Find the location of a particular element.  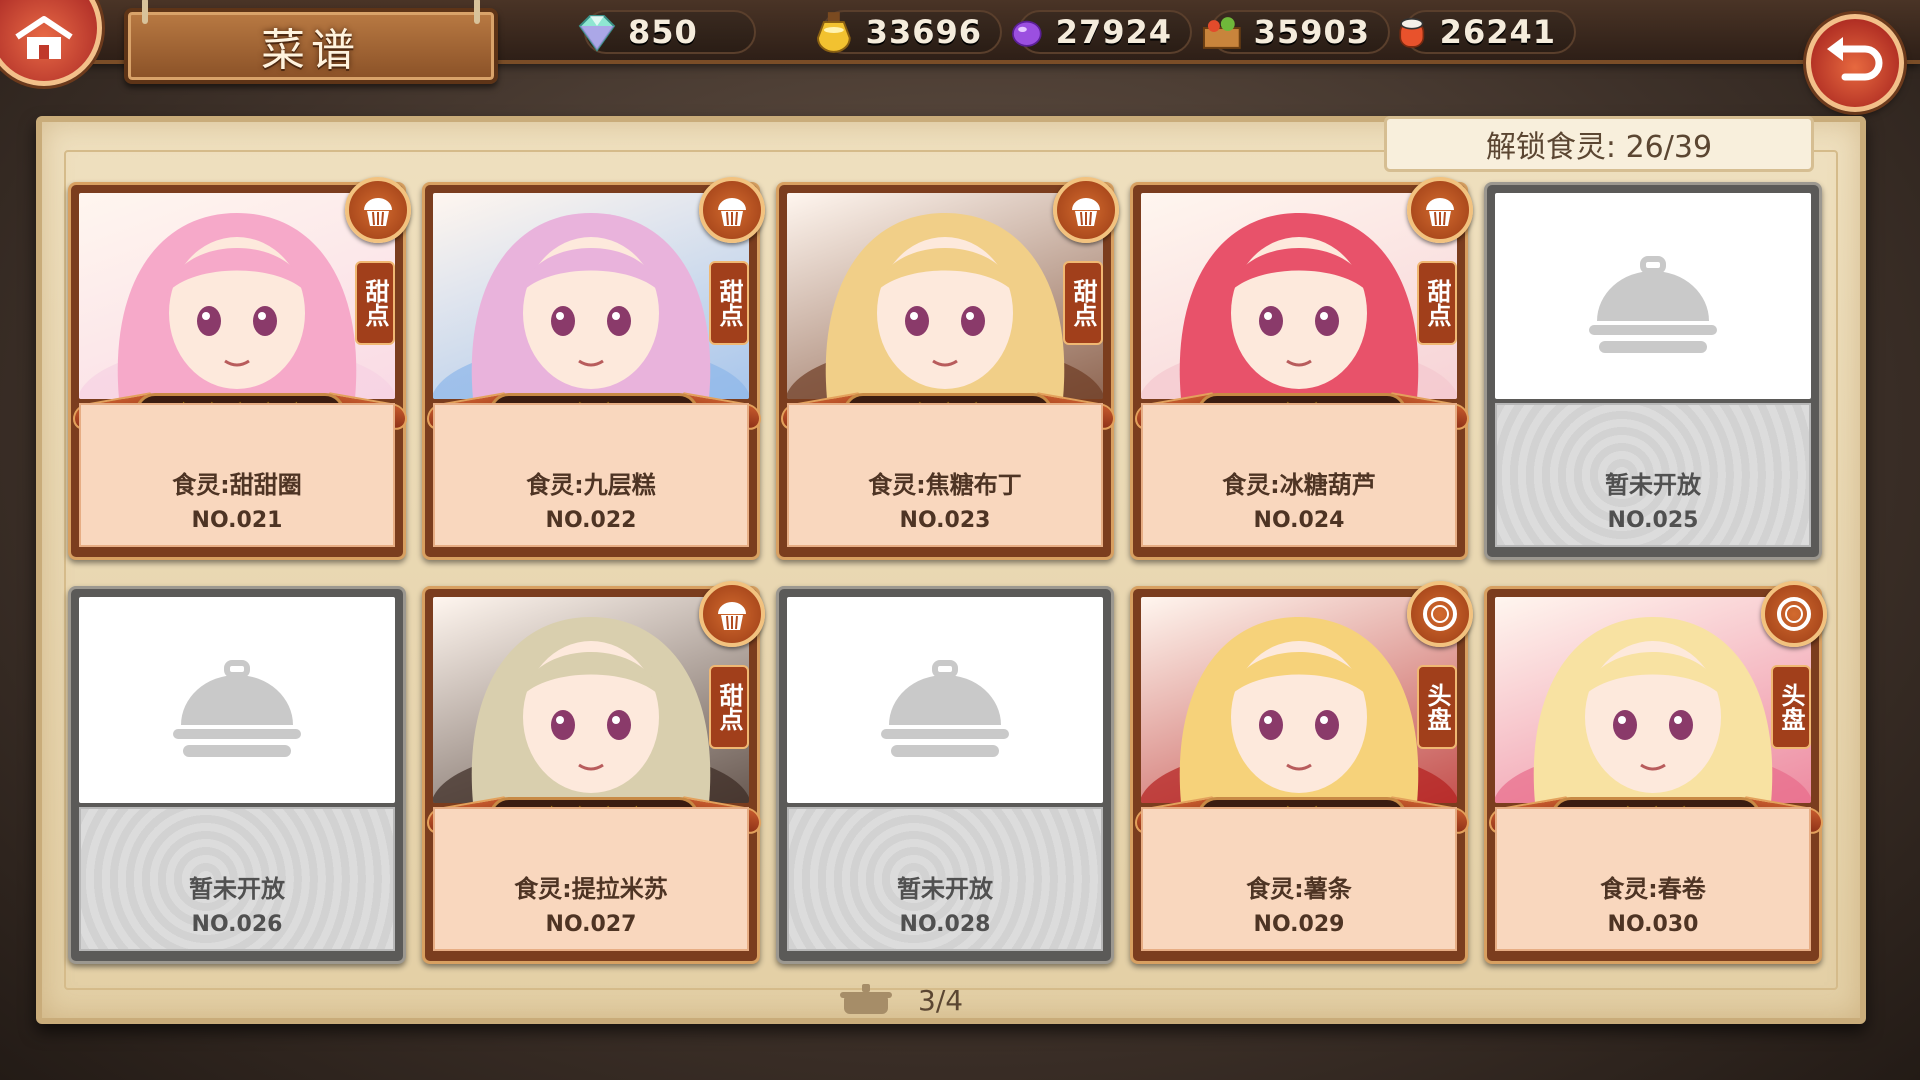

card-name: 食灵:提拉米苏 is located at coordinates (591, 889).